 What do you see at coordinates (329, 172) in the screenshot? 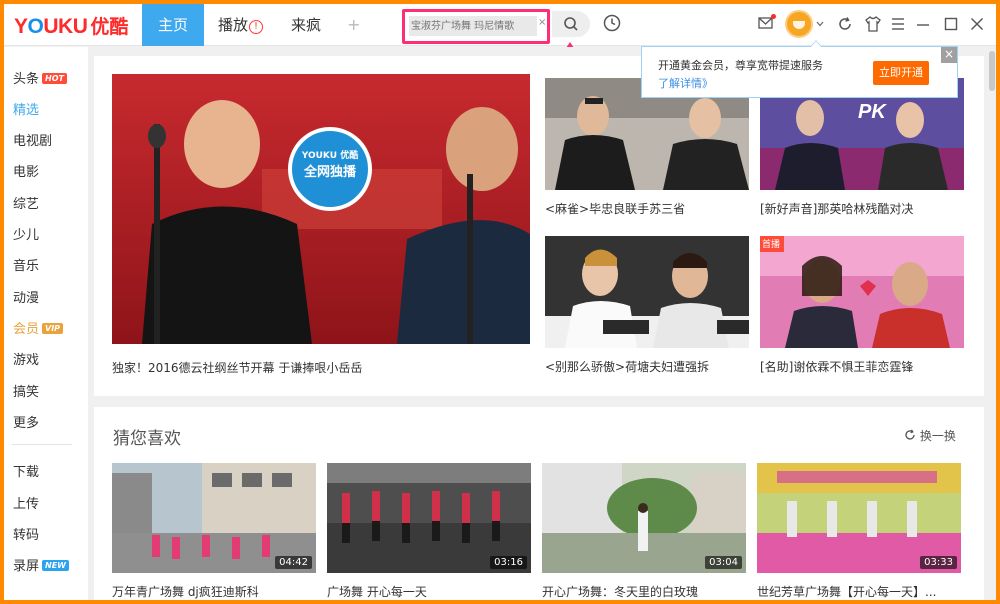
I see `stamp-label: 全网独播` at bounding box center [329, 172].